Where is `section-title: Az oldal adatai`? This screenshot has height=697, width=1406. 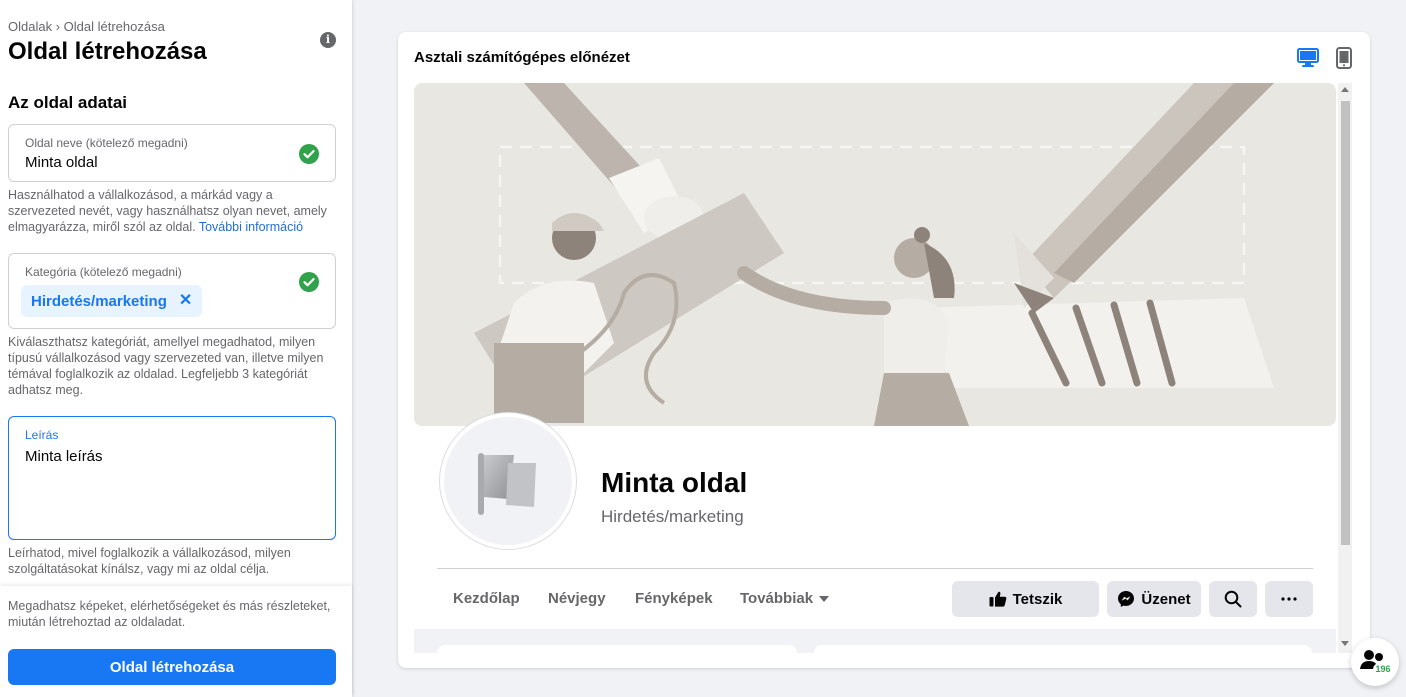 section-title: Az oldal adatai is located at coordinates (68, 102).